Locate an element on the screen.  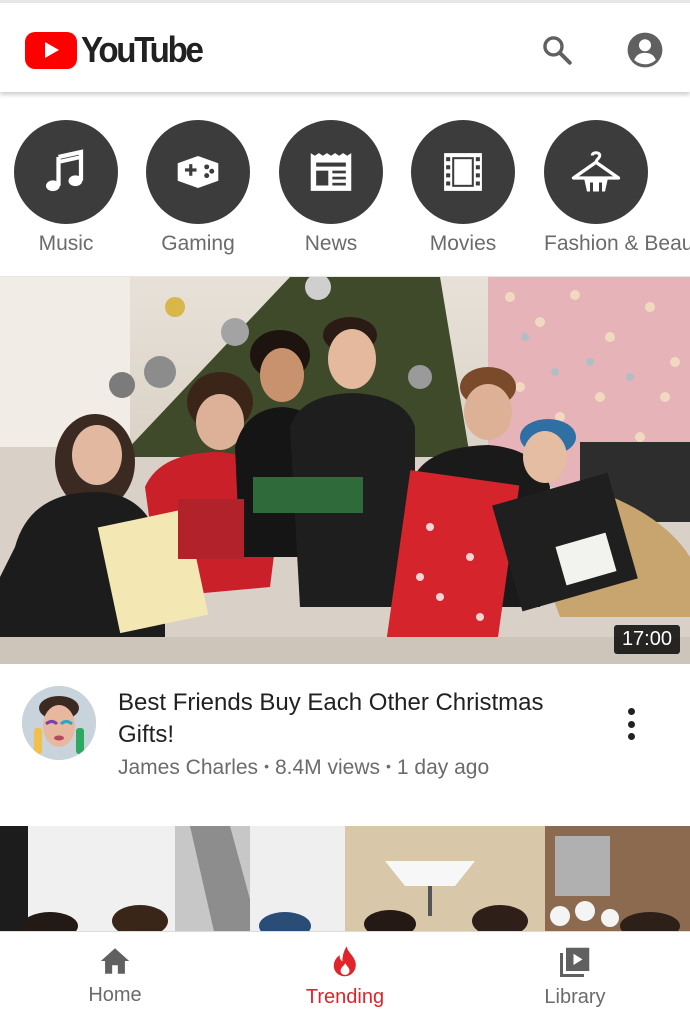
category-gaming: Gaming is located at coordinates (198, 188).